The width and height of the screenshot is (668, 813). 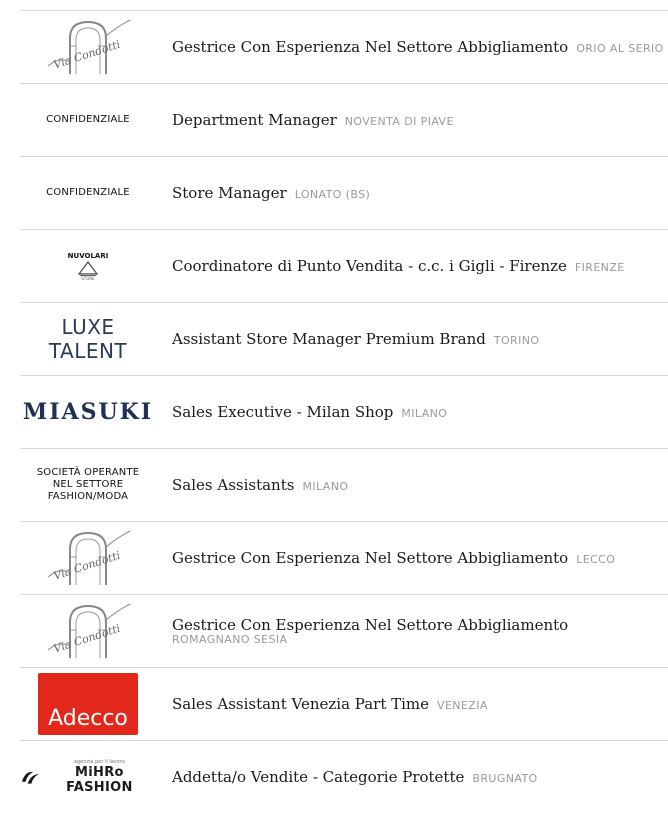 I want to click on job-title: Sales Assistants, so click(x=233, y=485).